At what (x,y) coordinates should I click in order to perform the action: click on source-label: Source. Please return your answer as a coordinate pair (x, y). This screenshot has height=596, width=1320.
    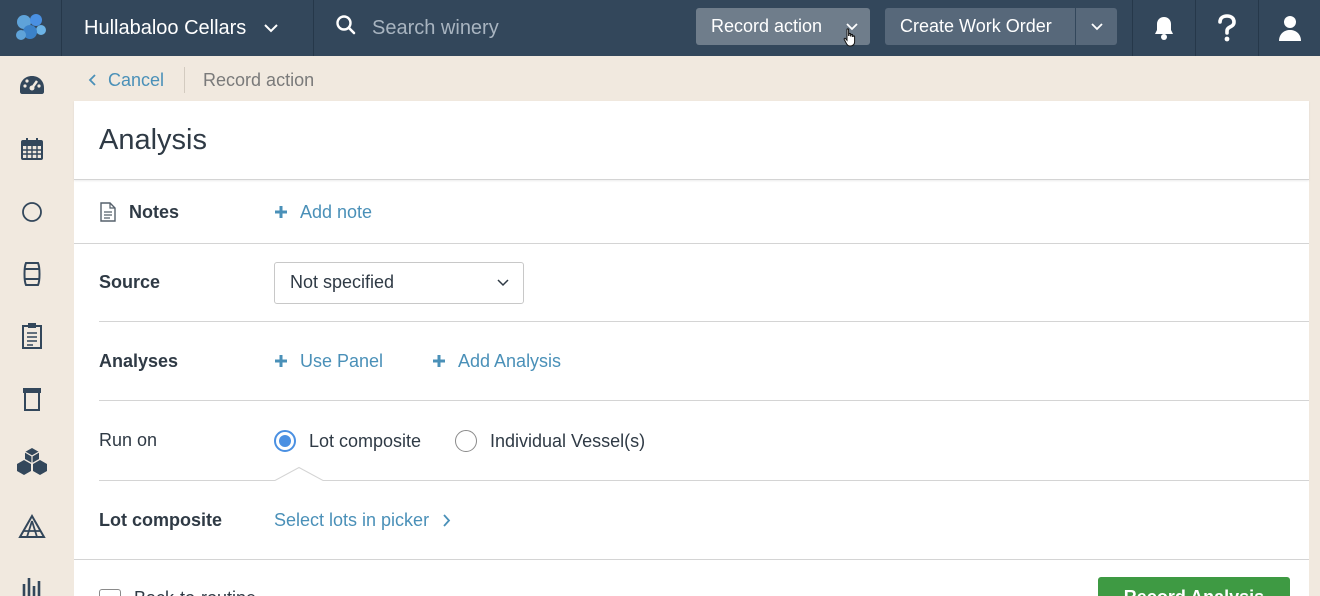
    Looking at the image, I should click on (130, 282).